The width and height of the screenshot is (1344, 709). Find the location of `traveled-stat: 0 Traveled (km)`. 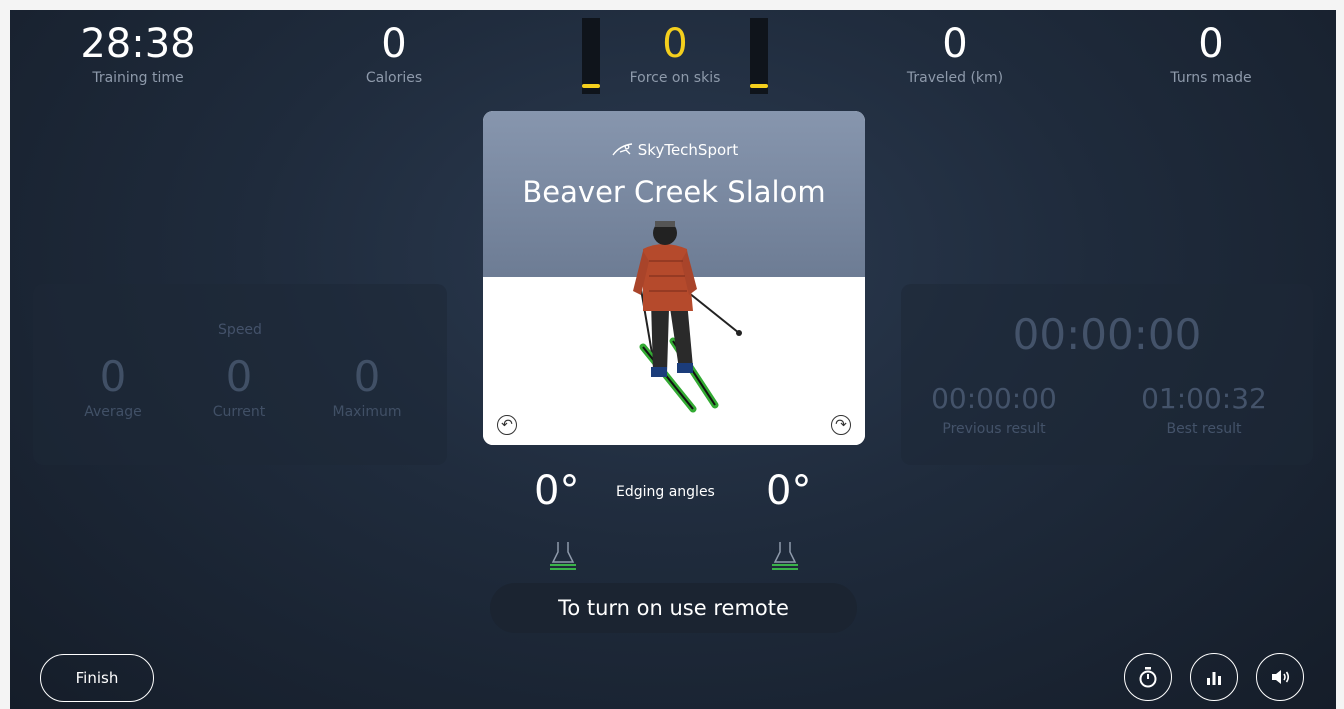

traveled-stat: 0 Traveled (km) is located at coordinates (955, 54).